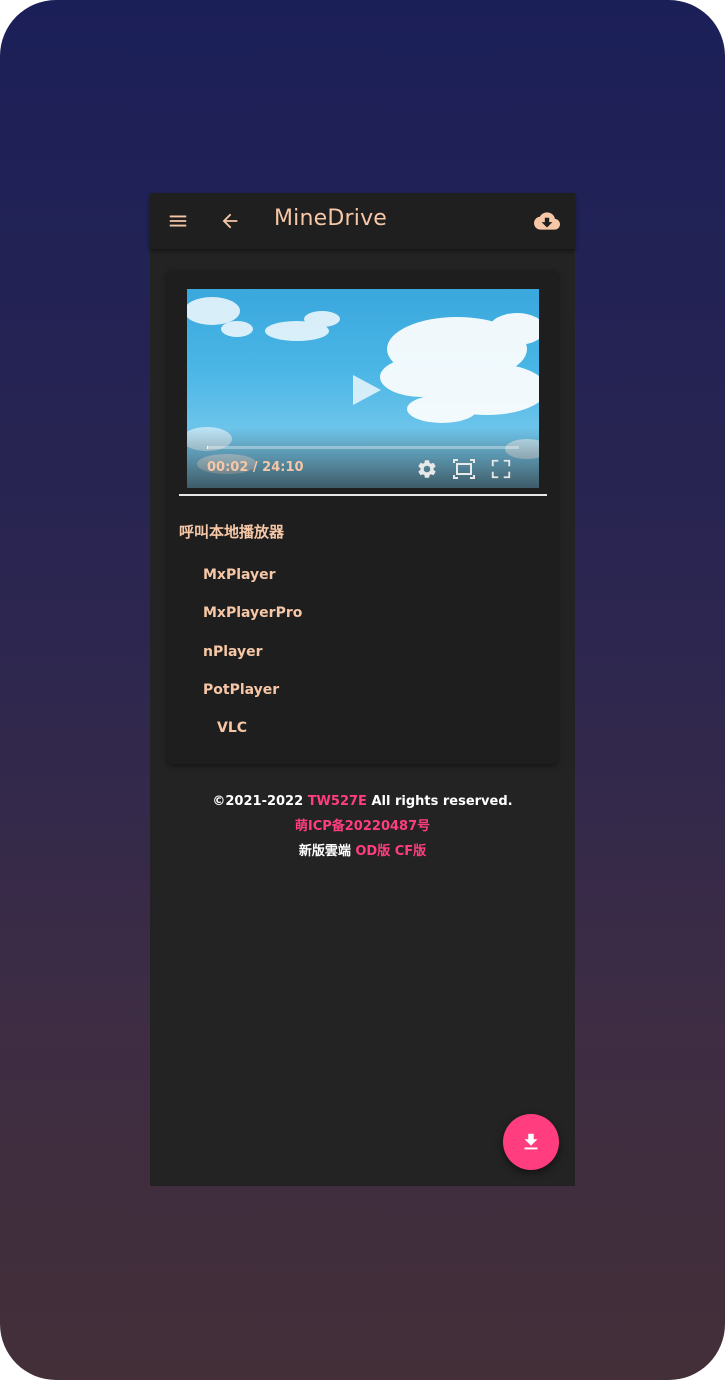 This screenshot has width=725, height=1380. What do you see at coordinates (363, 447) in the screenshot?
I see `progress-bar` at bounding box center [363, 447].